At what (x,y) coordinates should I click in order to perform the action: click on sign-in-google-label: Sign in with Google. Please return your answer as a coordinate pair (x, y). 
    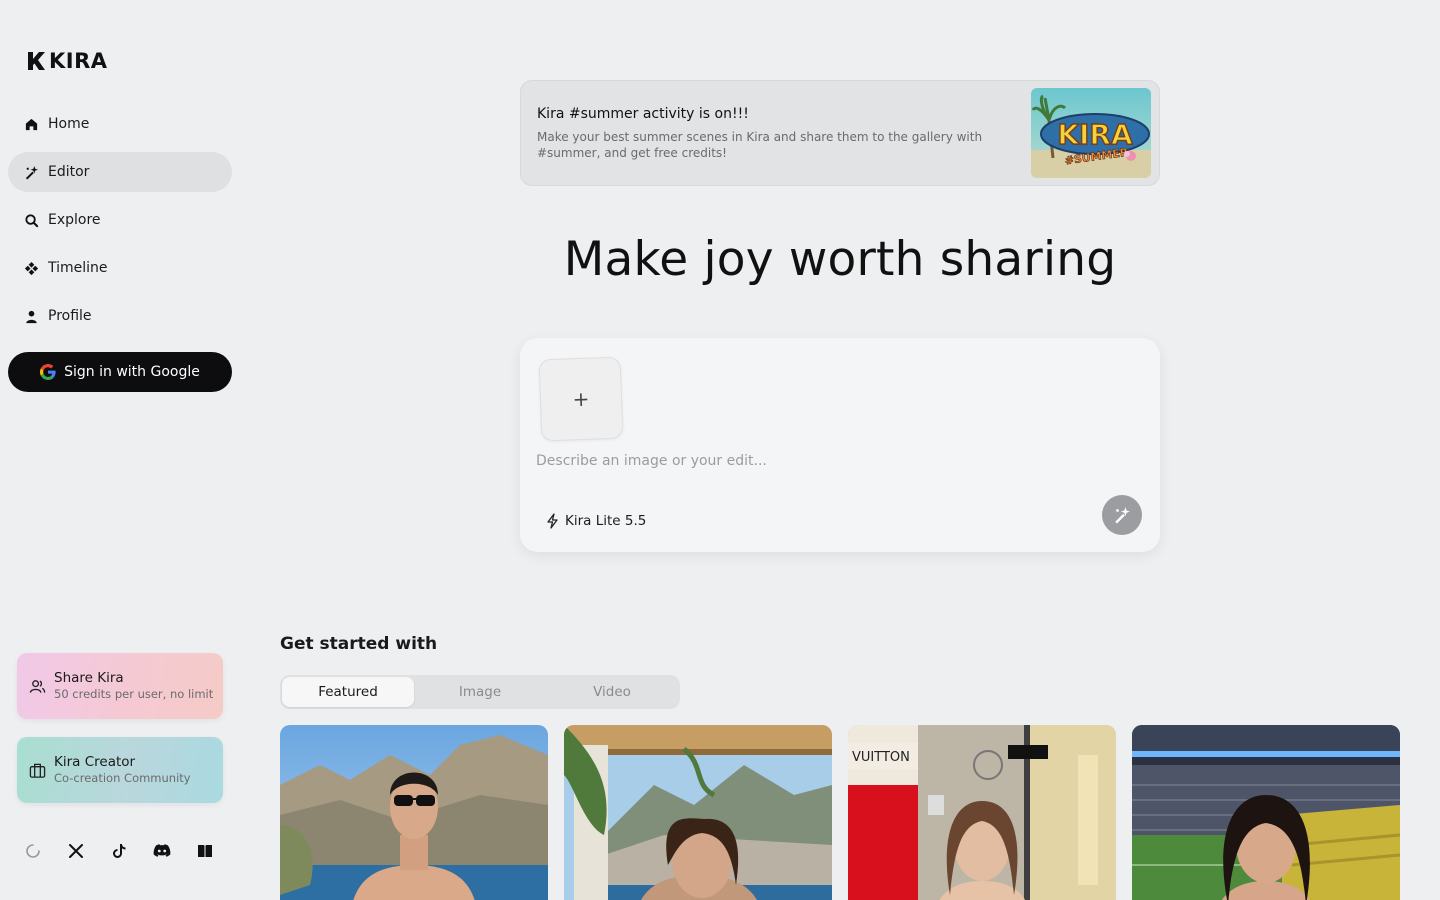
    Looking at the image, I should click on (132, 372).